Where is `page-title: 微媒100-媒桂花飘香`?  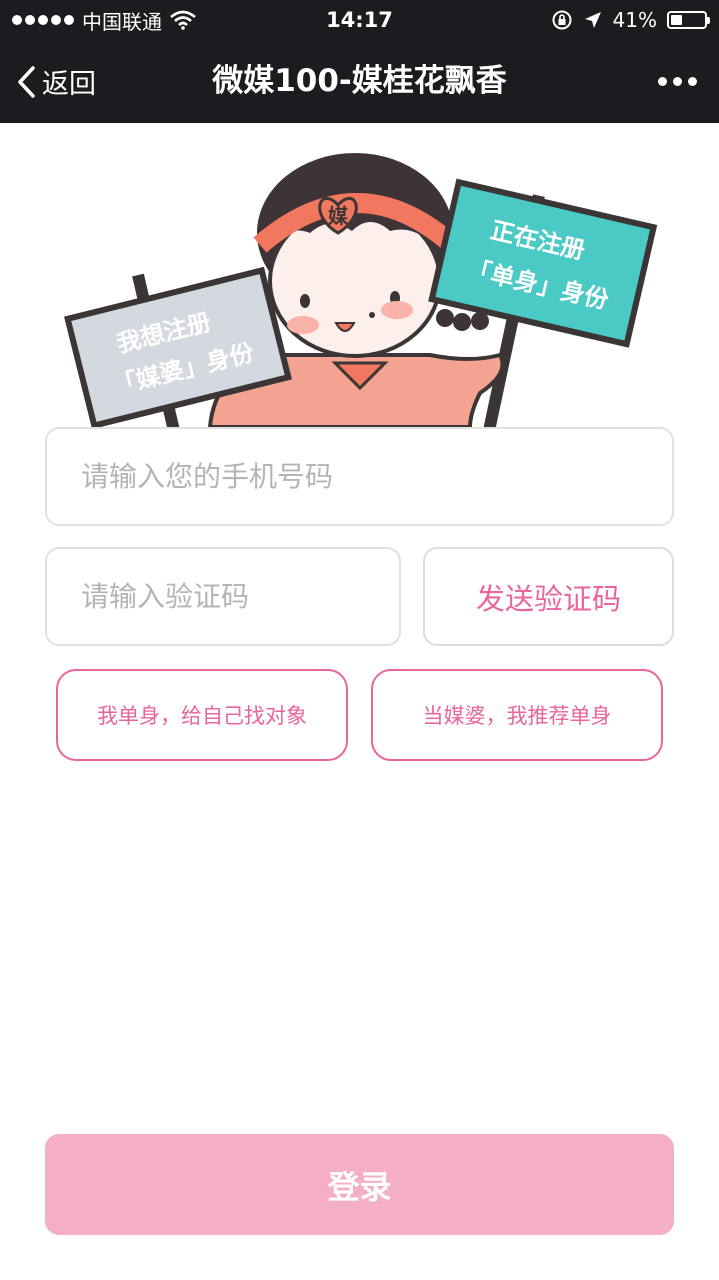
page-title: 微媒100-媒桂花飘香 is located at coordinates (359, 81).